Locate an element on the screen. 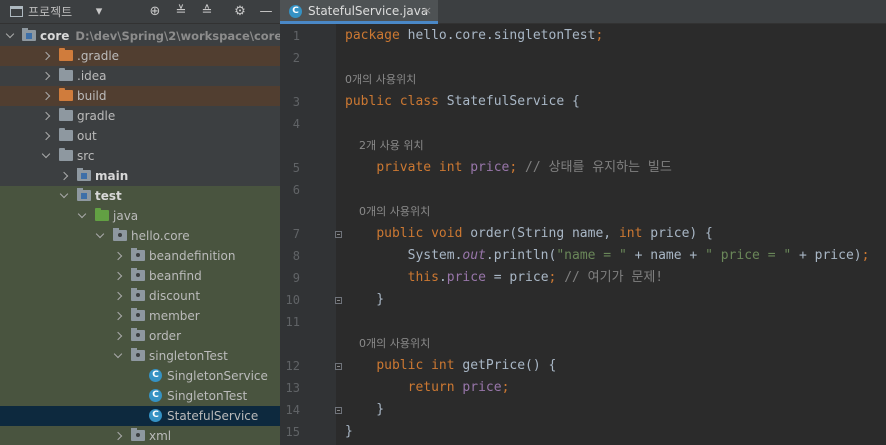  tab-statefulservice-java: C StatefulService.java × is located at coordinates (359, 12).